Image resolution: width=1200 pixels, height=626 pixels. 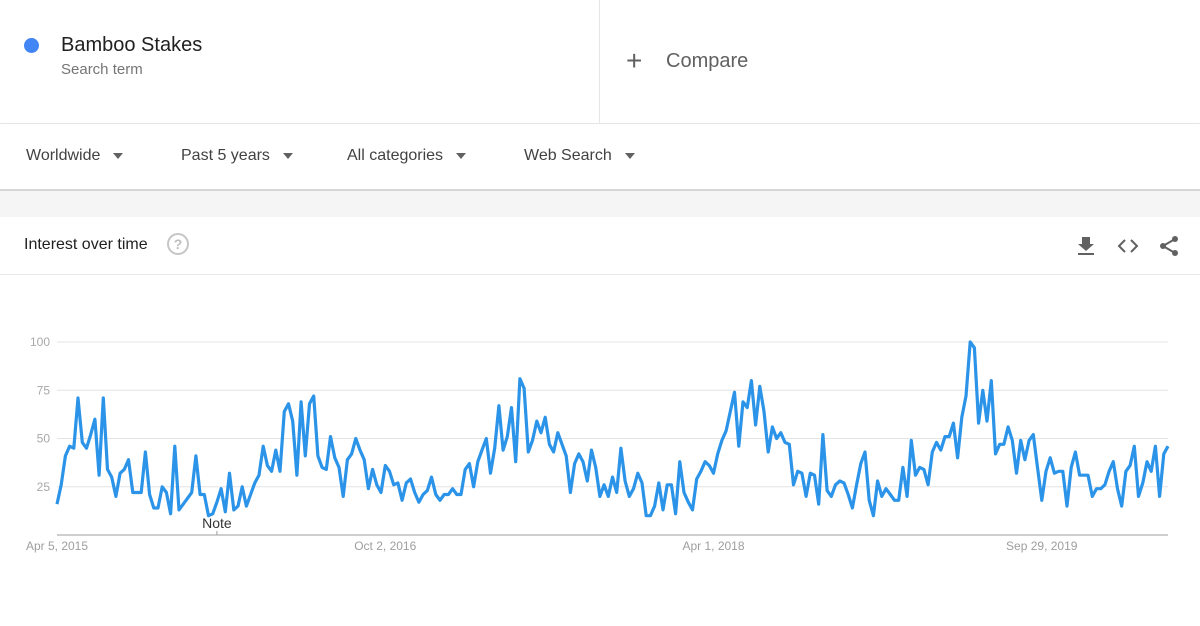 What do you see at coordinates (395, 155) in the screenshot?
I see `filter-label: All categories` at bounding box center [395, 155].